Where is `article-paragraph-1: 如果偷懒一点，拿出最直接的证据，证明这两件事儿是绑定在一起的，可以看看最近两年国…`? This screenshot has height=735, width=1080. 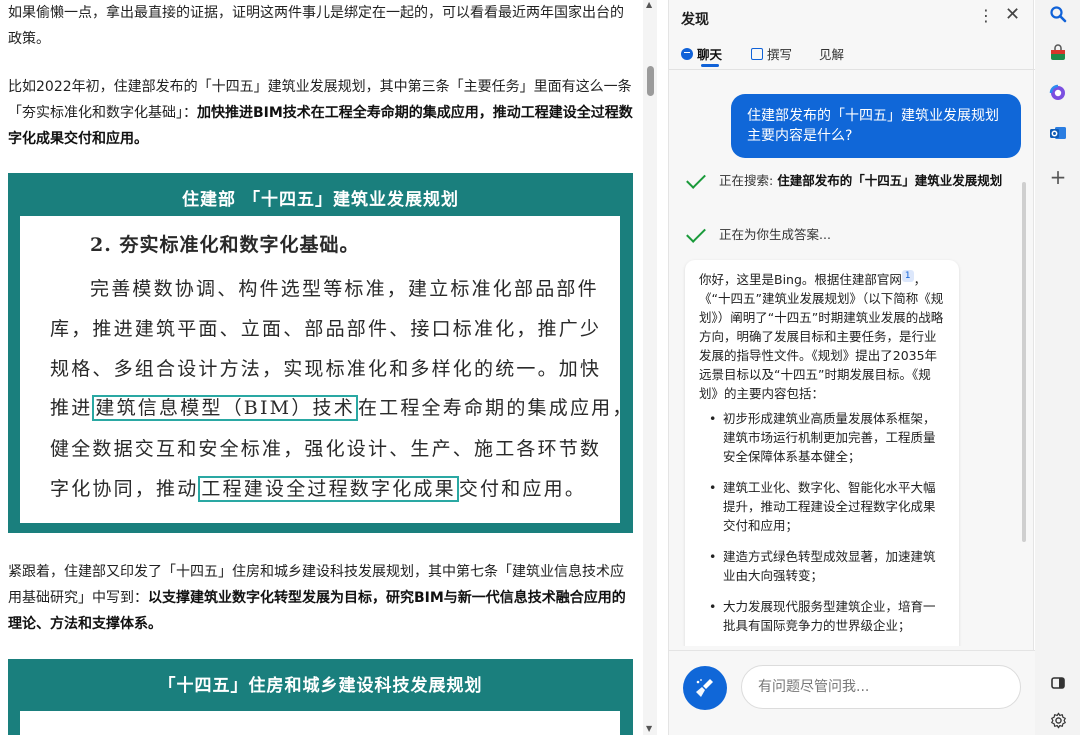
article-paragraph-1: 如果偷懒一点，拿出最直接的证据，证明这两件事儿是绑定在一起的，可以看看最近两年国… is located at coordinates (316, 26).